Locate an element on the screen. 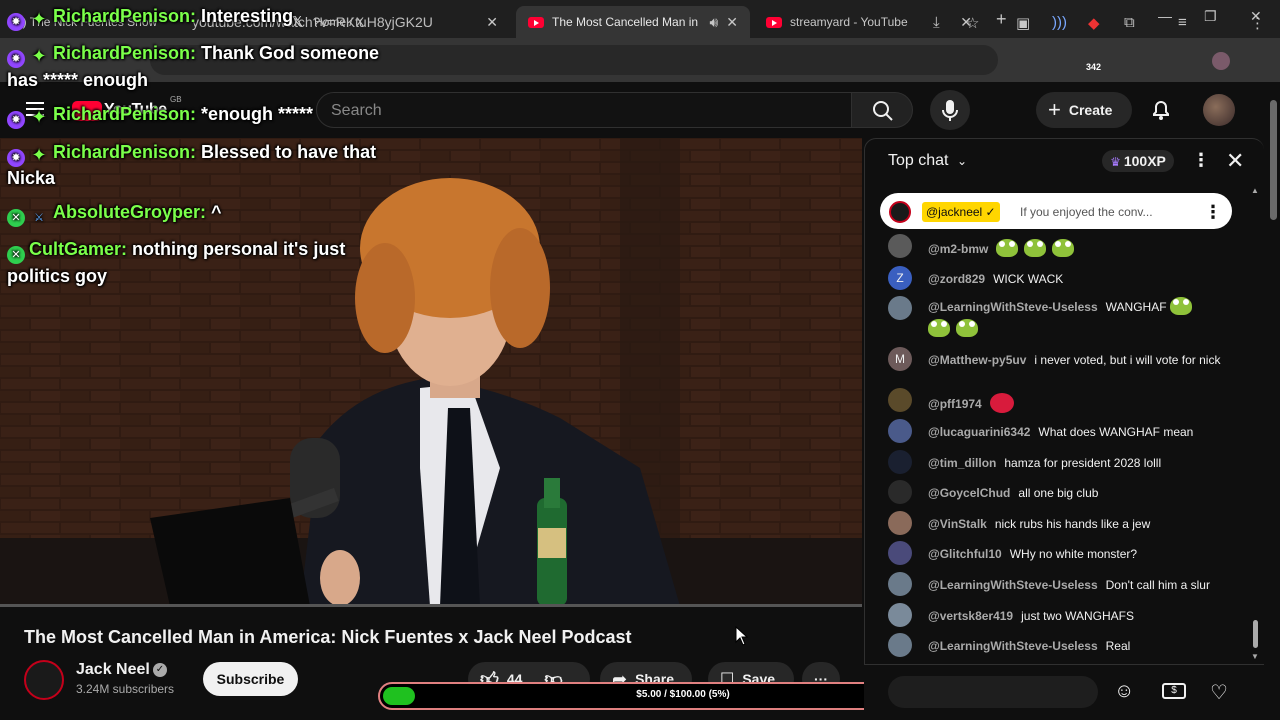 This screenshot has width=1280, height=720. microphone-icon is located at coordinates (950, 110).